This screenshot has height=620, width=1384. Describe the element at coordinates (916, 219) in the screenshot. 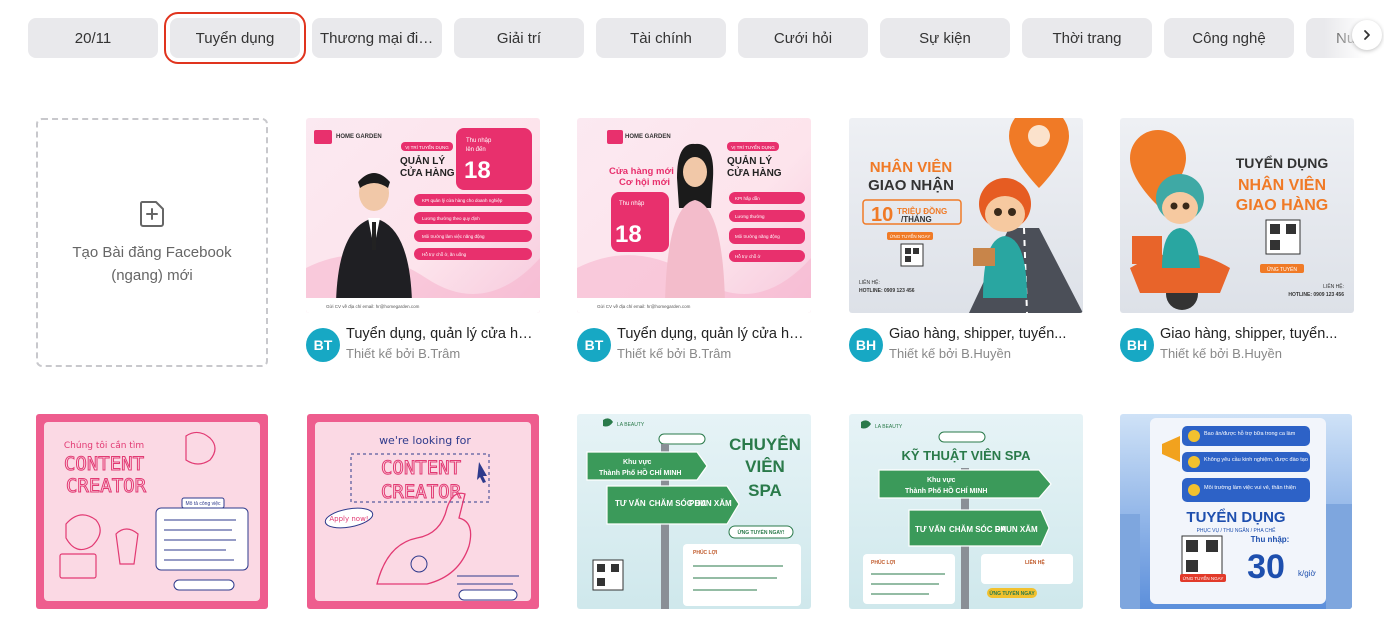

I see `svg-text: /THÁNG` at that location.